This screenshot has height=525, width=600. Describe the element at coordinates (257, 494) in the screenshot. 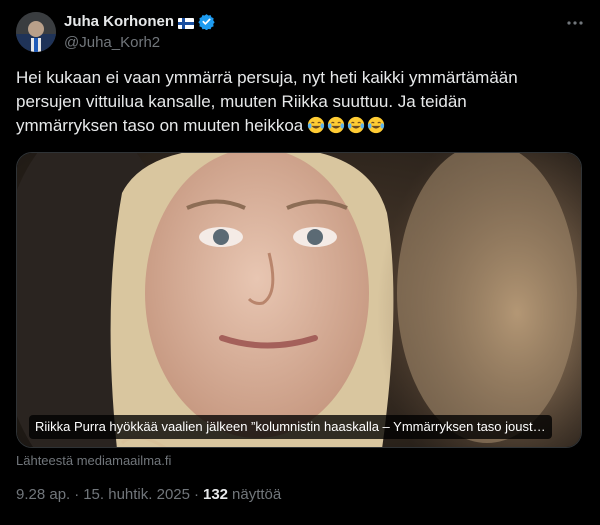

I see `views-label: näyttöä` at that location.